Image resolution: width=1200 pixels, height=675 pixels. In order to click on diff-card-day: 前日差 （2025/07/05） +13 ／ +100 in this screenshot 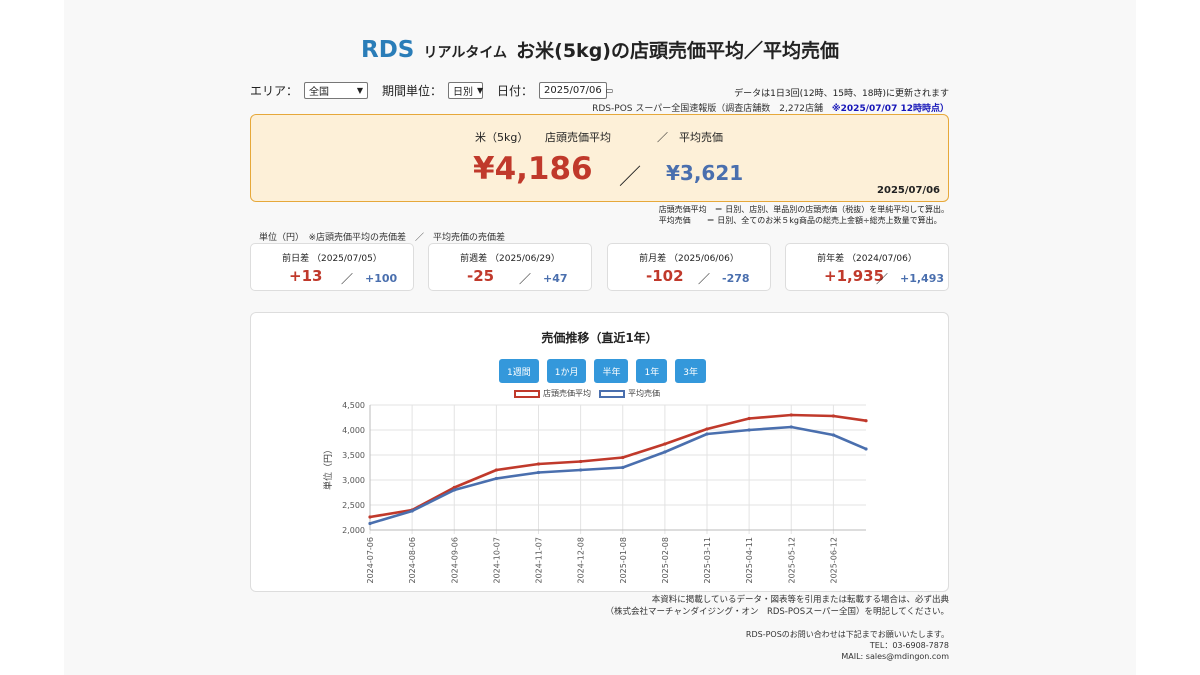, I will do `click(332, 267)`.